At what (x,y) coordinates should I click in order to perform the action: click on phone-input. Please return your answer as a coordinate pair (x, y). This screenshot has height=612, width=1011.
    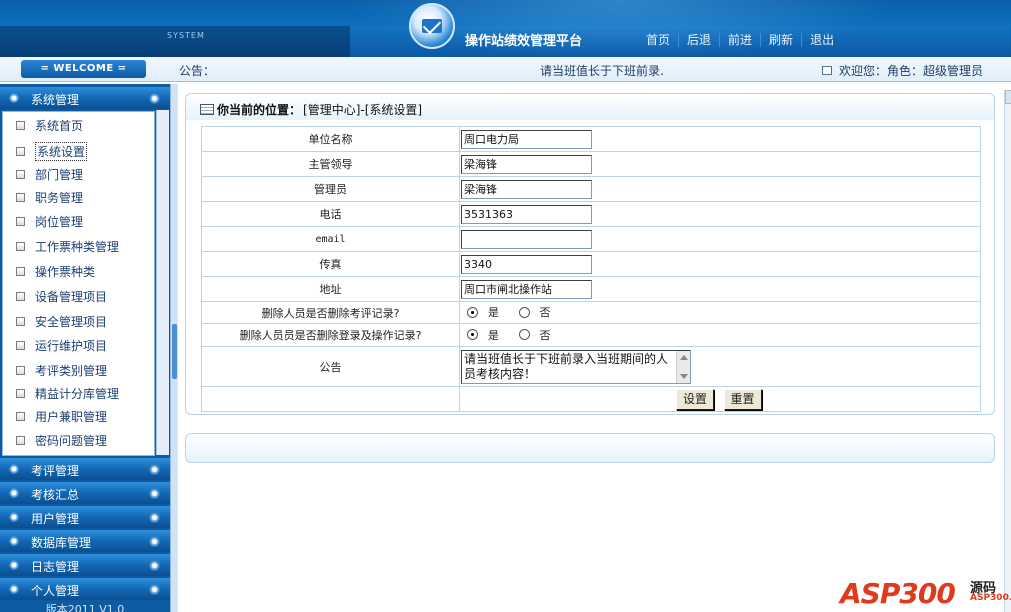
    Looking at the image, I should click on (526, 214).